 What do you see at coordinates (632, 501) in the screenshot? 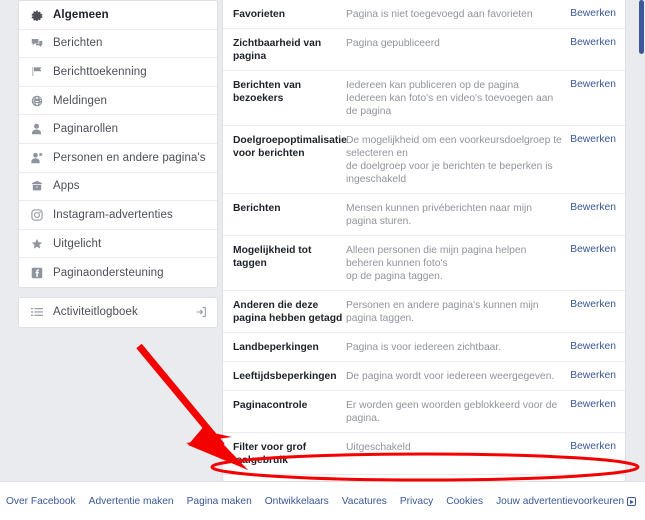
I see `adchoices-icon` at bounding box center [632, 501].